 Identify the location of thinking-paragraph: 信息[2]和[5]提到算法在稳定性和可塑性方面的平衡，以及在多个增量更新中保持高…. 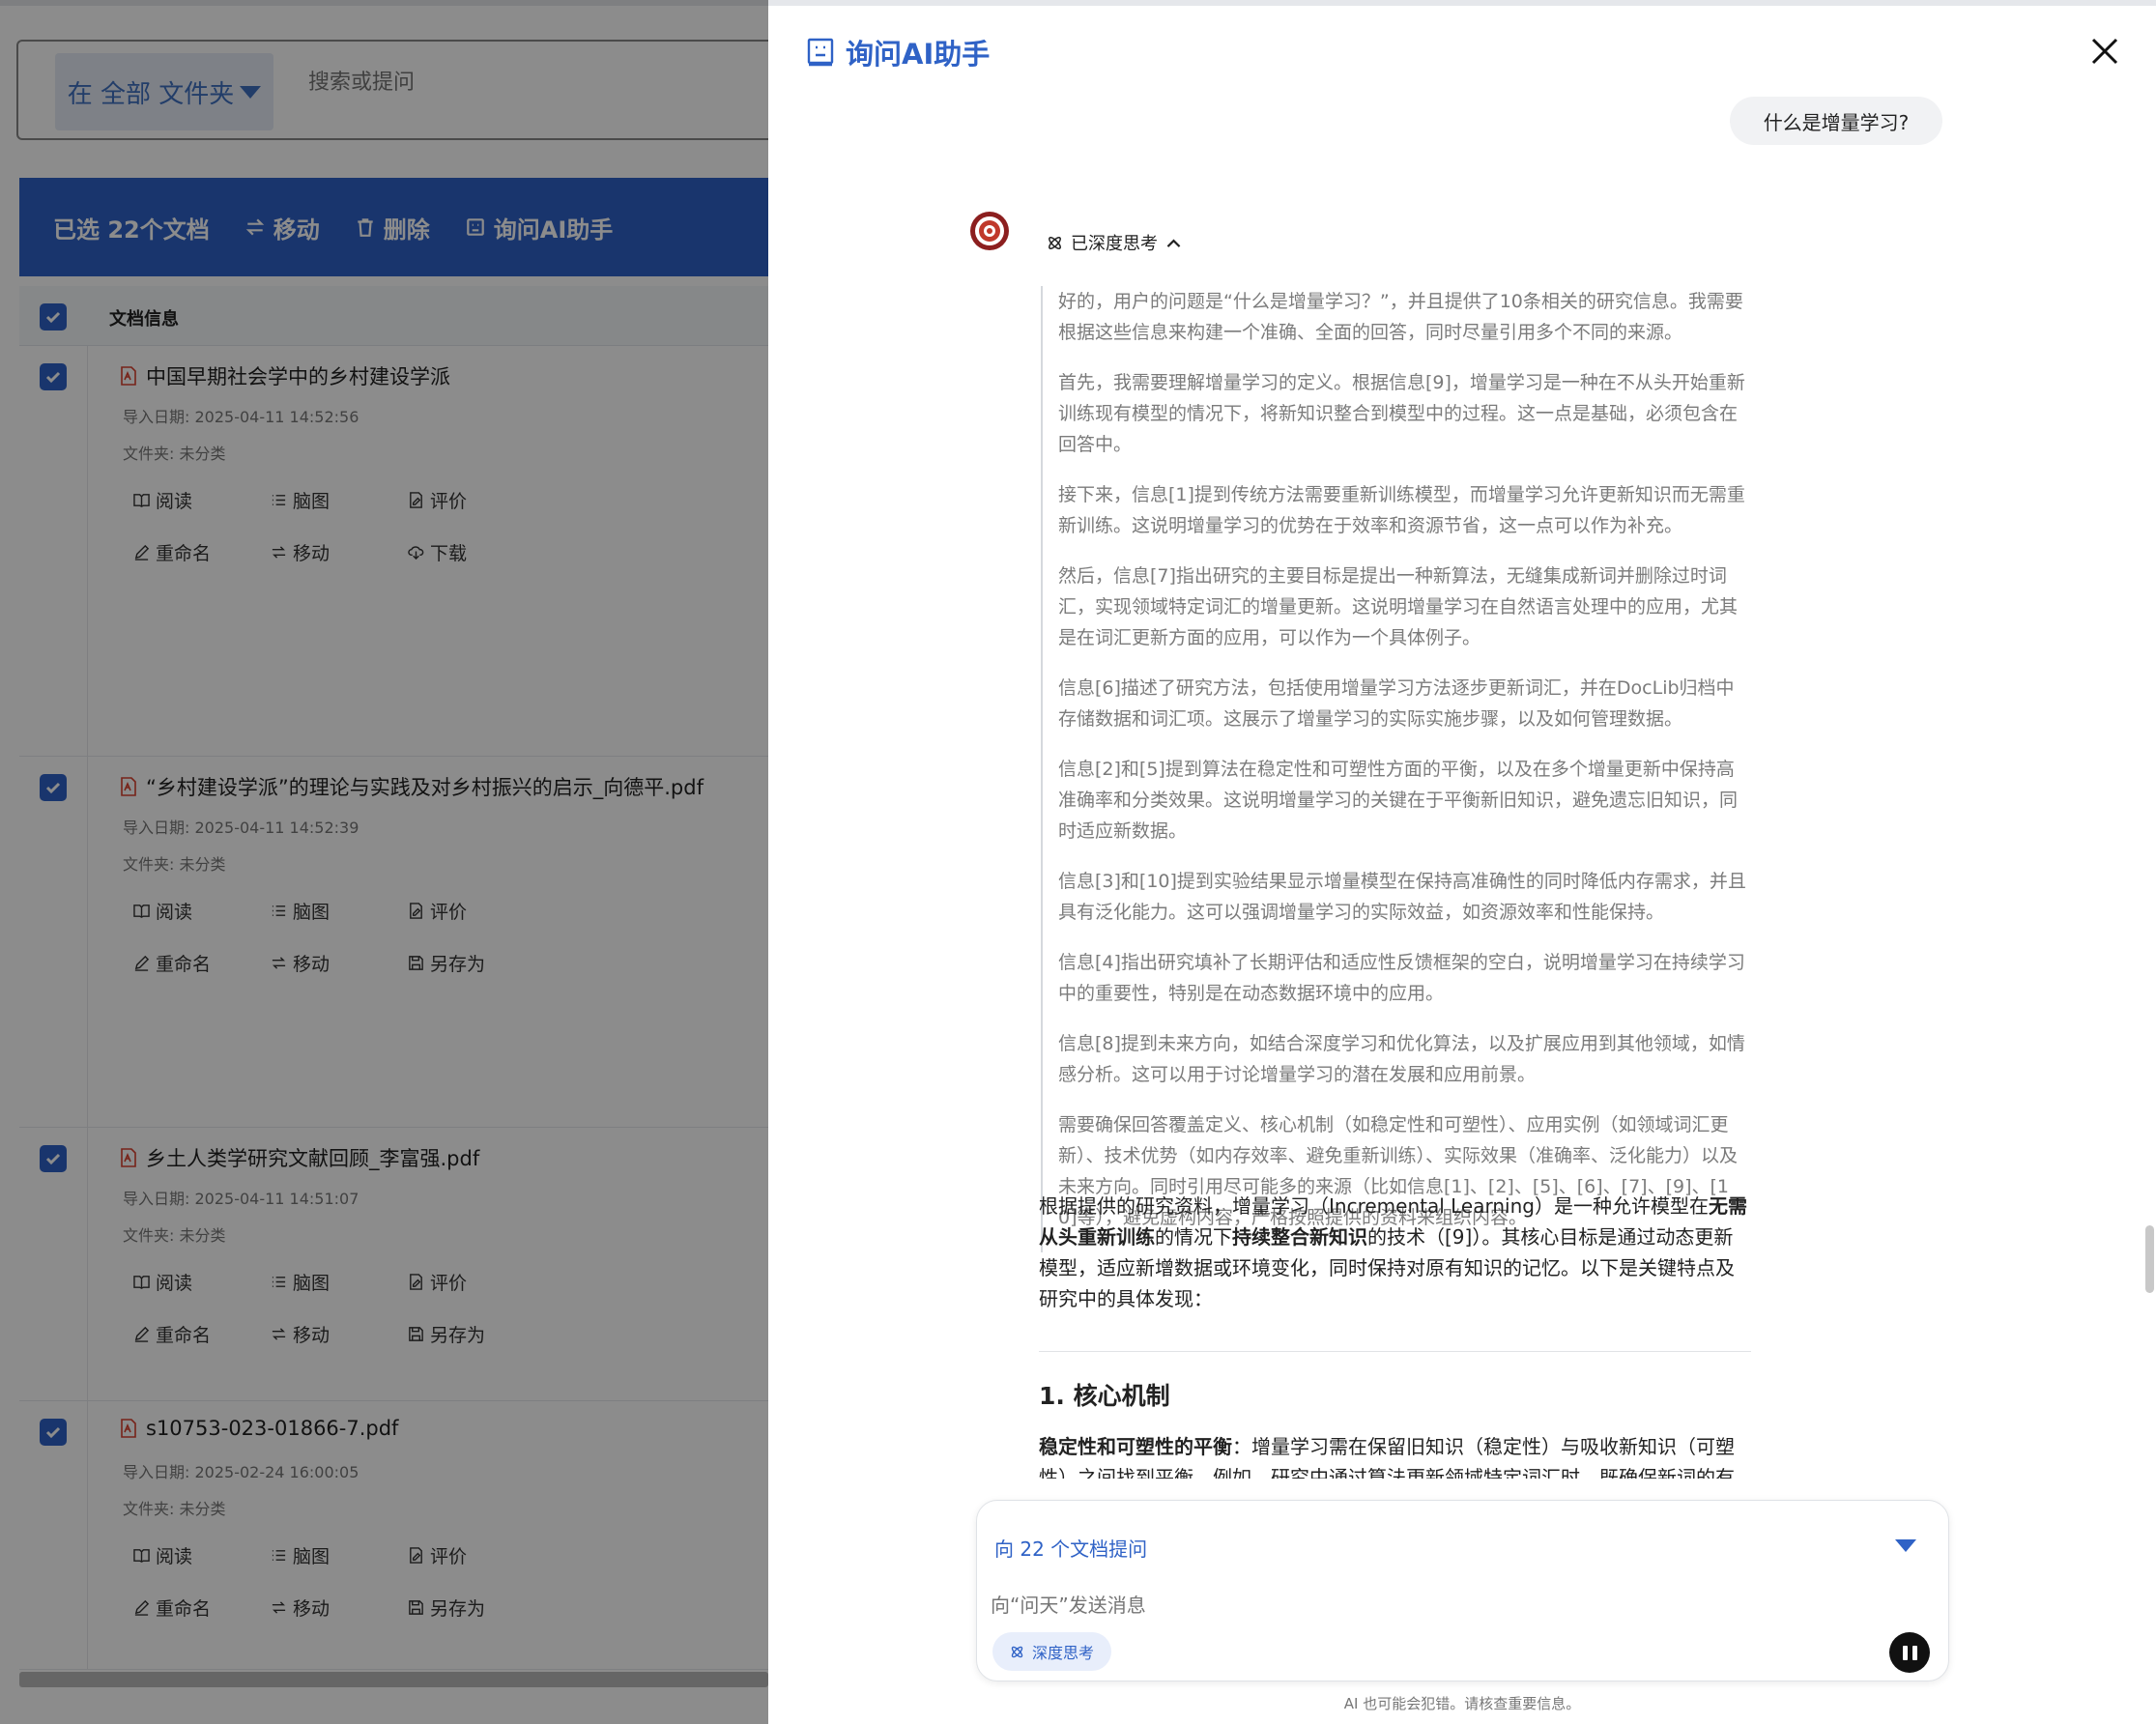
(1398, 801).